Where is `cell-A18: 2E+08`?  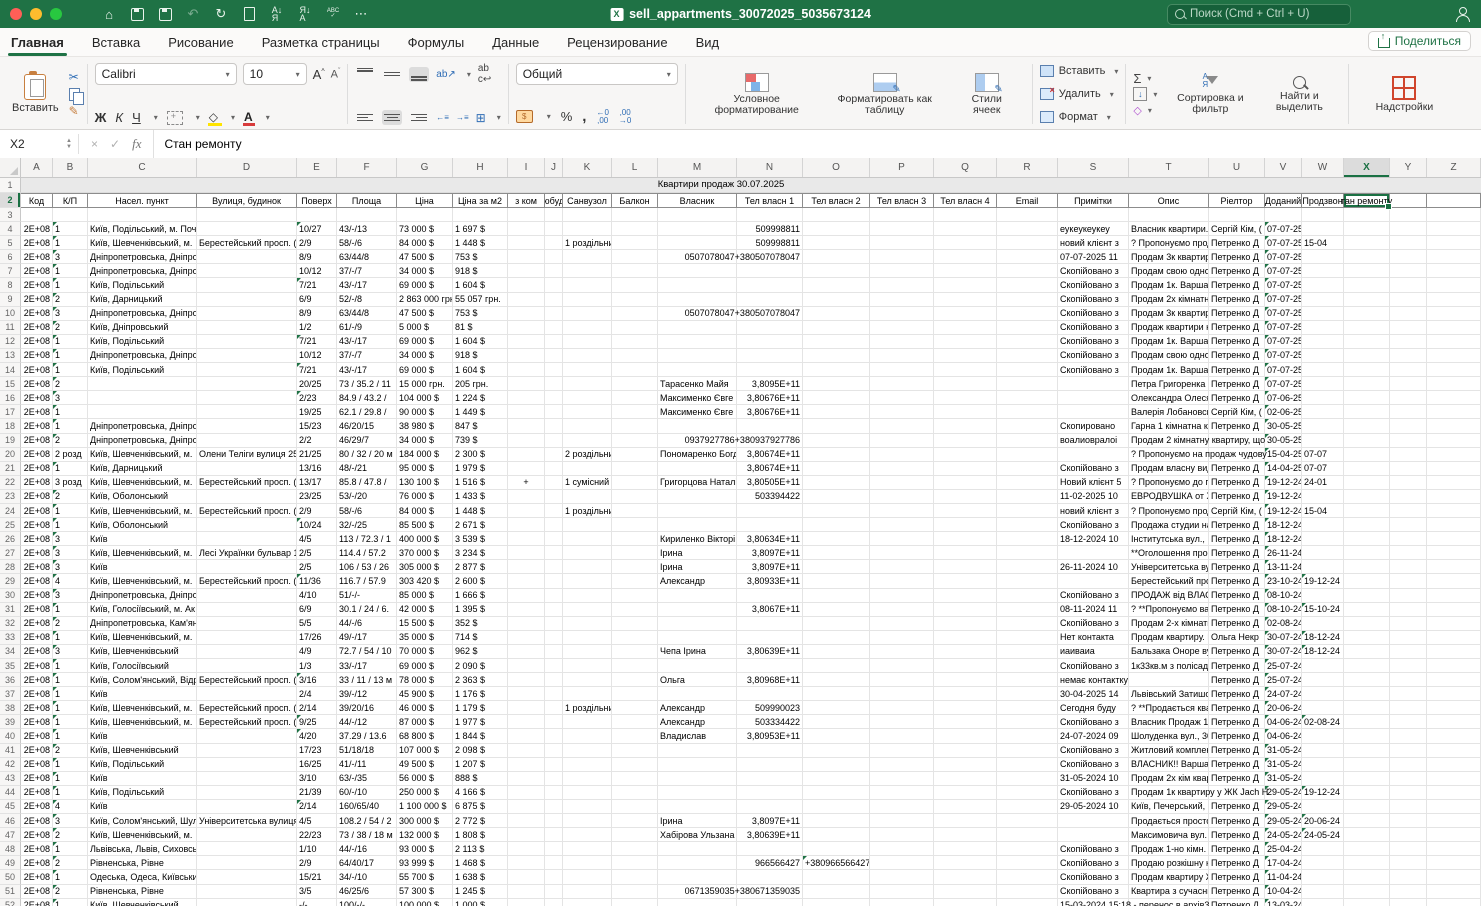
cell-A18: 2E+08 is located at coordinates (37, 426).